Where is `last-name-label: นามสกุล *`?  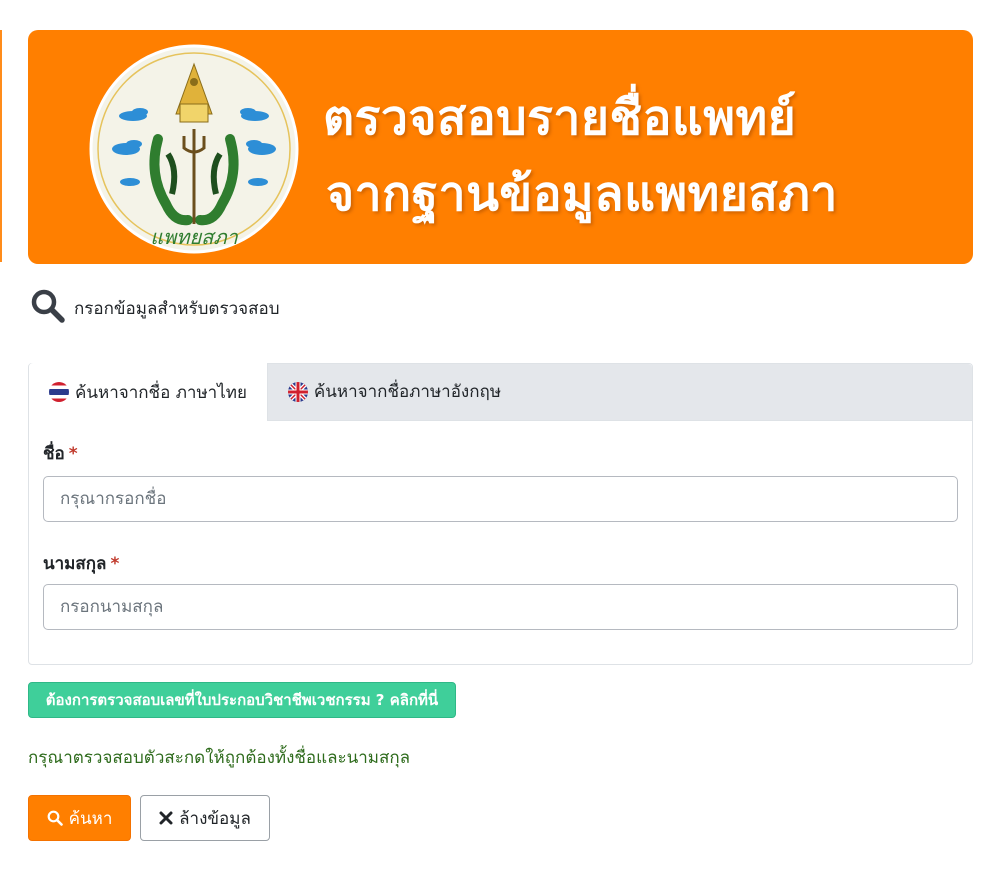
last-name-label: นามสกุล * is located at coordinates (81, 563).